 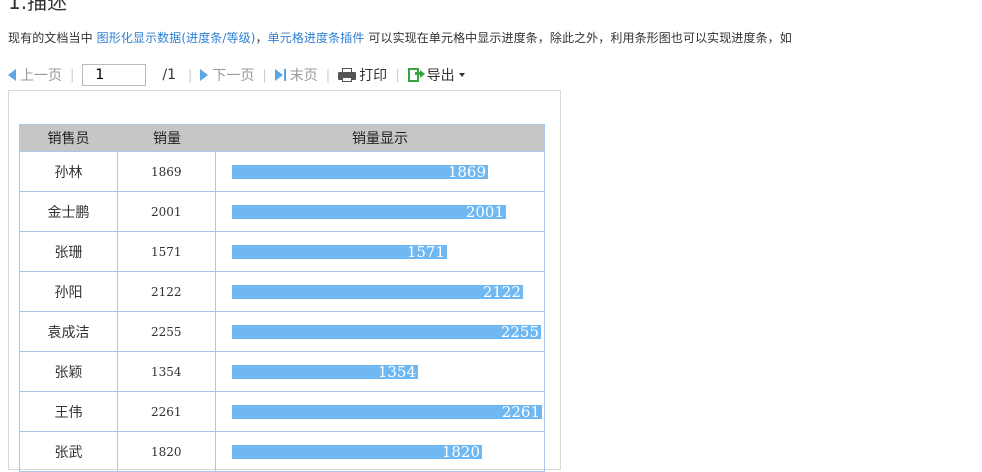 What do you see at coordinates (278, 75) in the screenshot?
I see `last-page-icon` at bounding box center [278, 75].